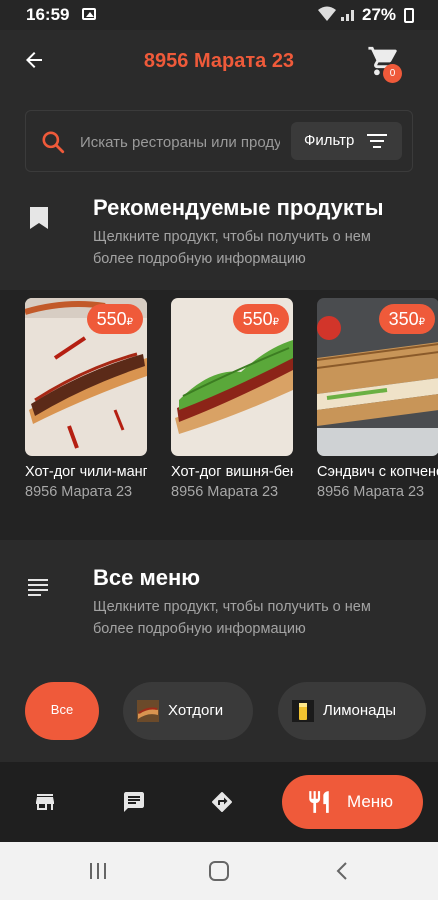 The height and width of the screenshot is (900, 438). What do you see at coordinates (377, 472) in the screenshot?
I see `product-name: Сэндвич с копченой курицей` at bounding box center [377, 472].